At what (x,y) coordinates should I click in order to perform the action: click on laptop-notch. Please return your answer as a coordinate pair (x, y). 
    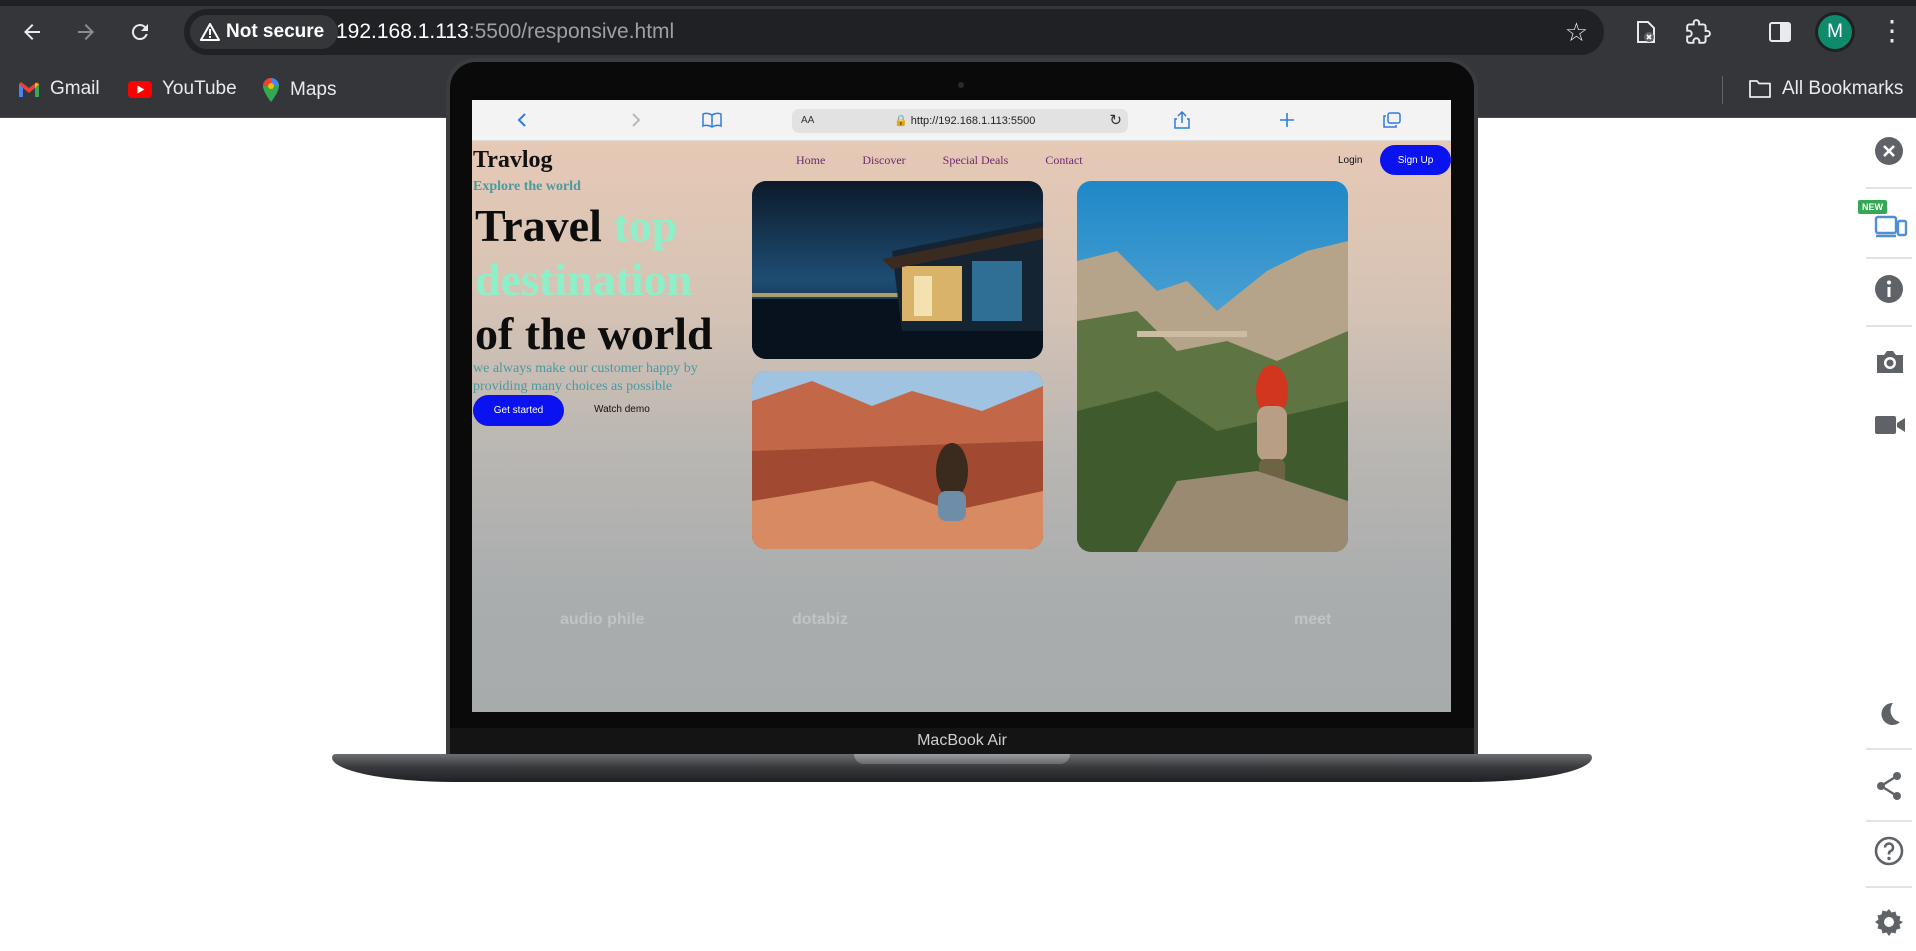
    Looking at the image, I should click on (962, 759).